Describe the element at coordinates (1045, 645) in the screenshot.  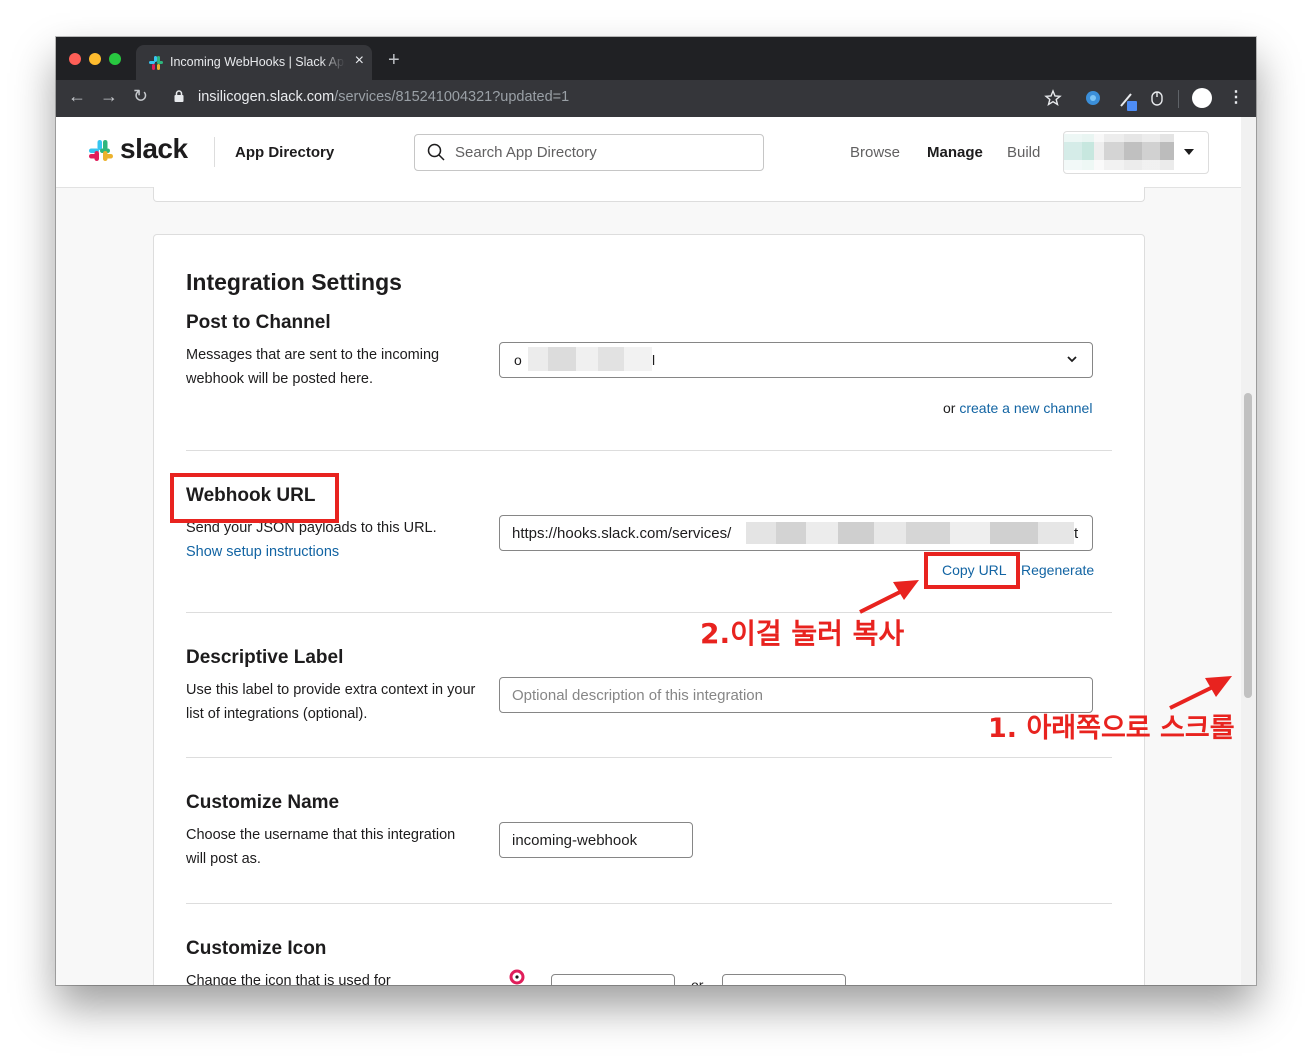
I see `annotation-arrows` at that location.